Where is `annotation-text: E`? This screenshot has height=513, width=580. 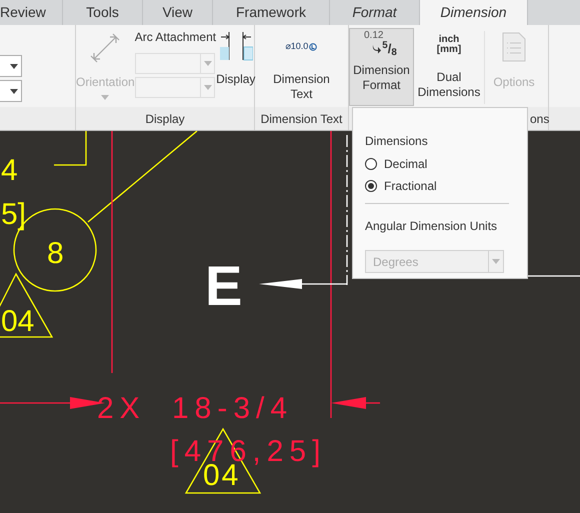
annotation-text: E is located at coordinates (223, 285).